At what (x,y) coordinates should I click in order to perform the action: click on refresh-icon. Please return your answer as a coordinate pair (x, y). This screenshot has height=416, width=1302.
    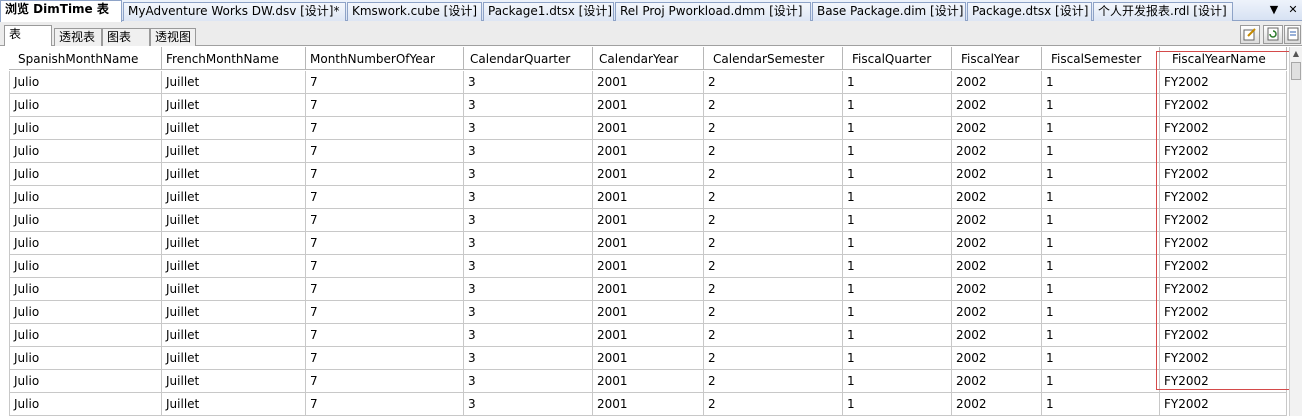
    Looking at the image, I should click on (1273, 34).